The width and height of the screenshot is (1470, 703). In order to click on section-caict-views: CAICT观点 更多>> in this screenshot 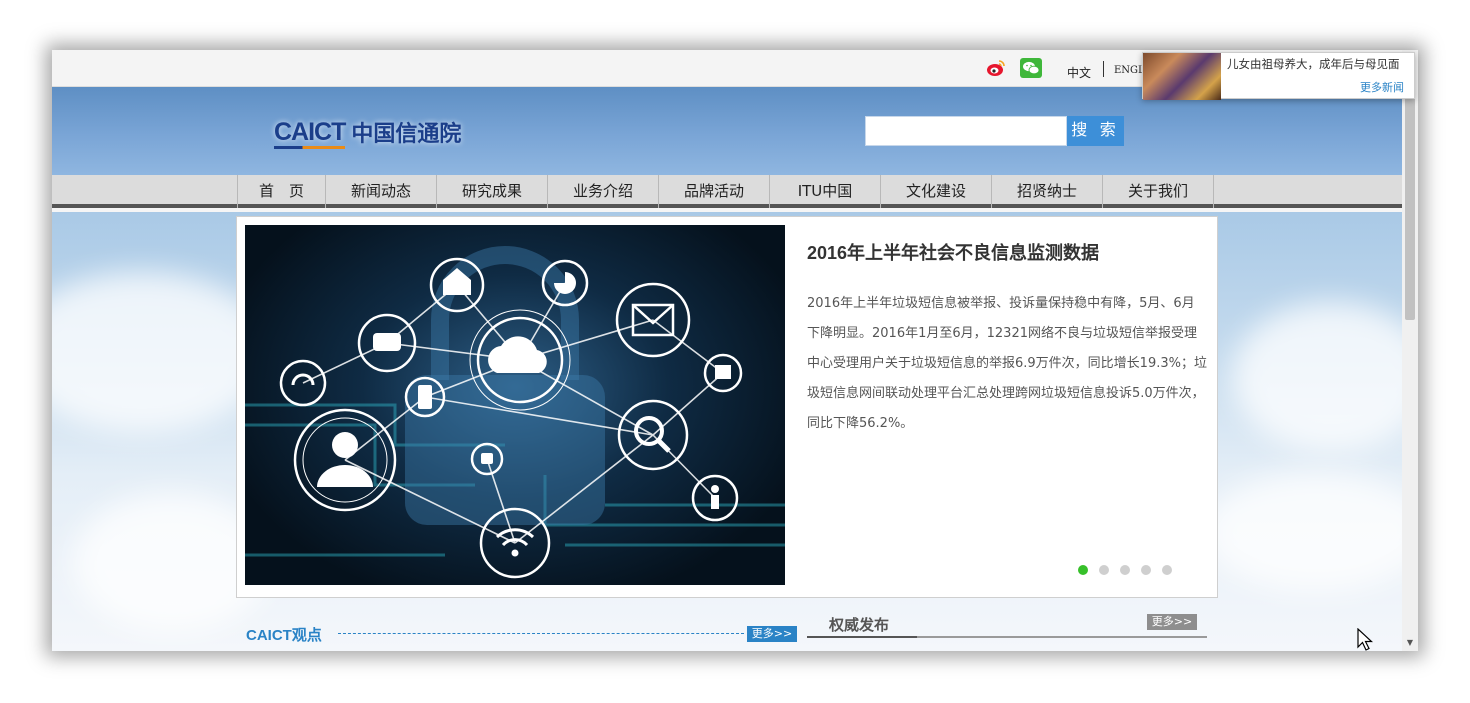, I will do `click(522, 633)`.